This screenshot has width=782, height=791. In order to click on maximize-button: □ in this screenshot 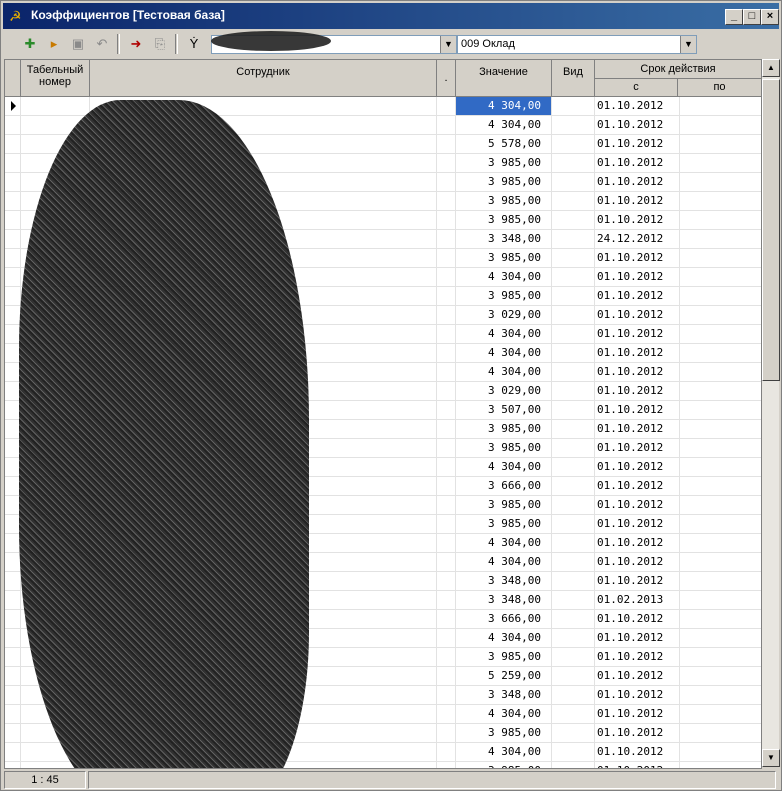, I will do `click(752, 17)`.